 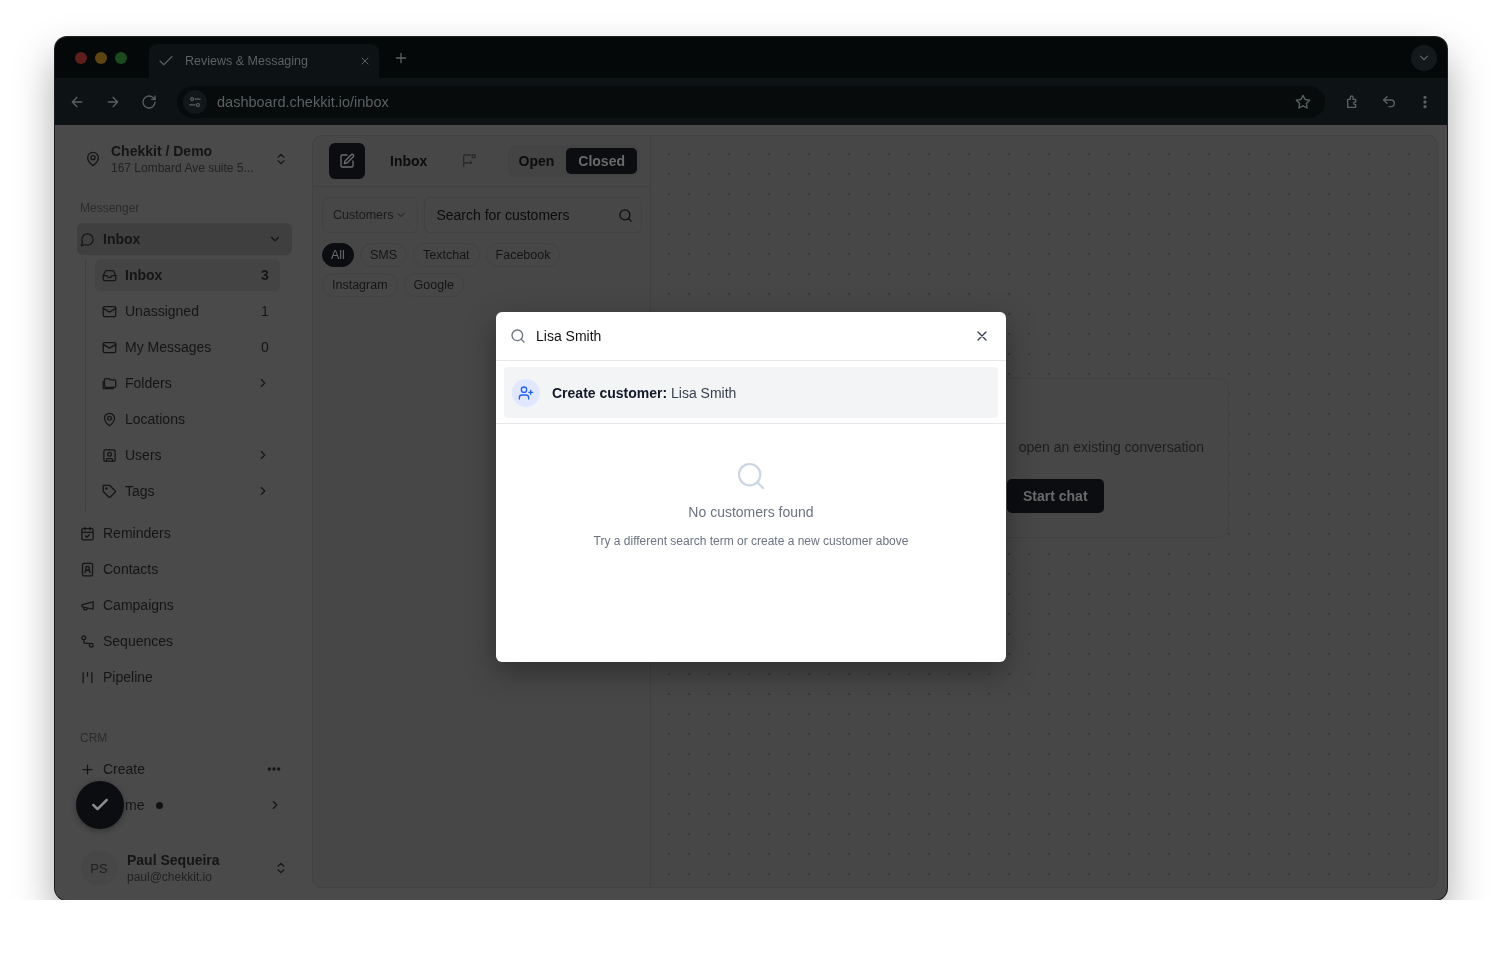 What do you see at coordinates (109, 275) in the screenshot?
I see `inbox-tray-icon` at bounding box center [109, 275].